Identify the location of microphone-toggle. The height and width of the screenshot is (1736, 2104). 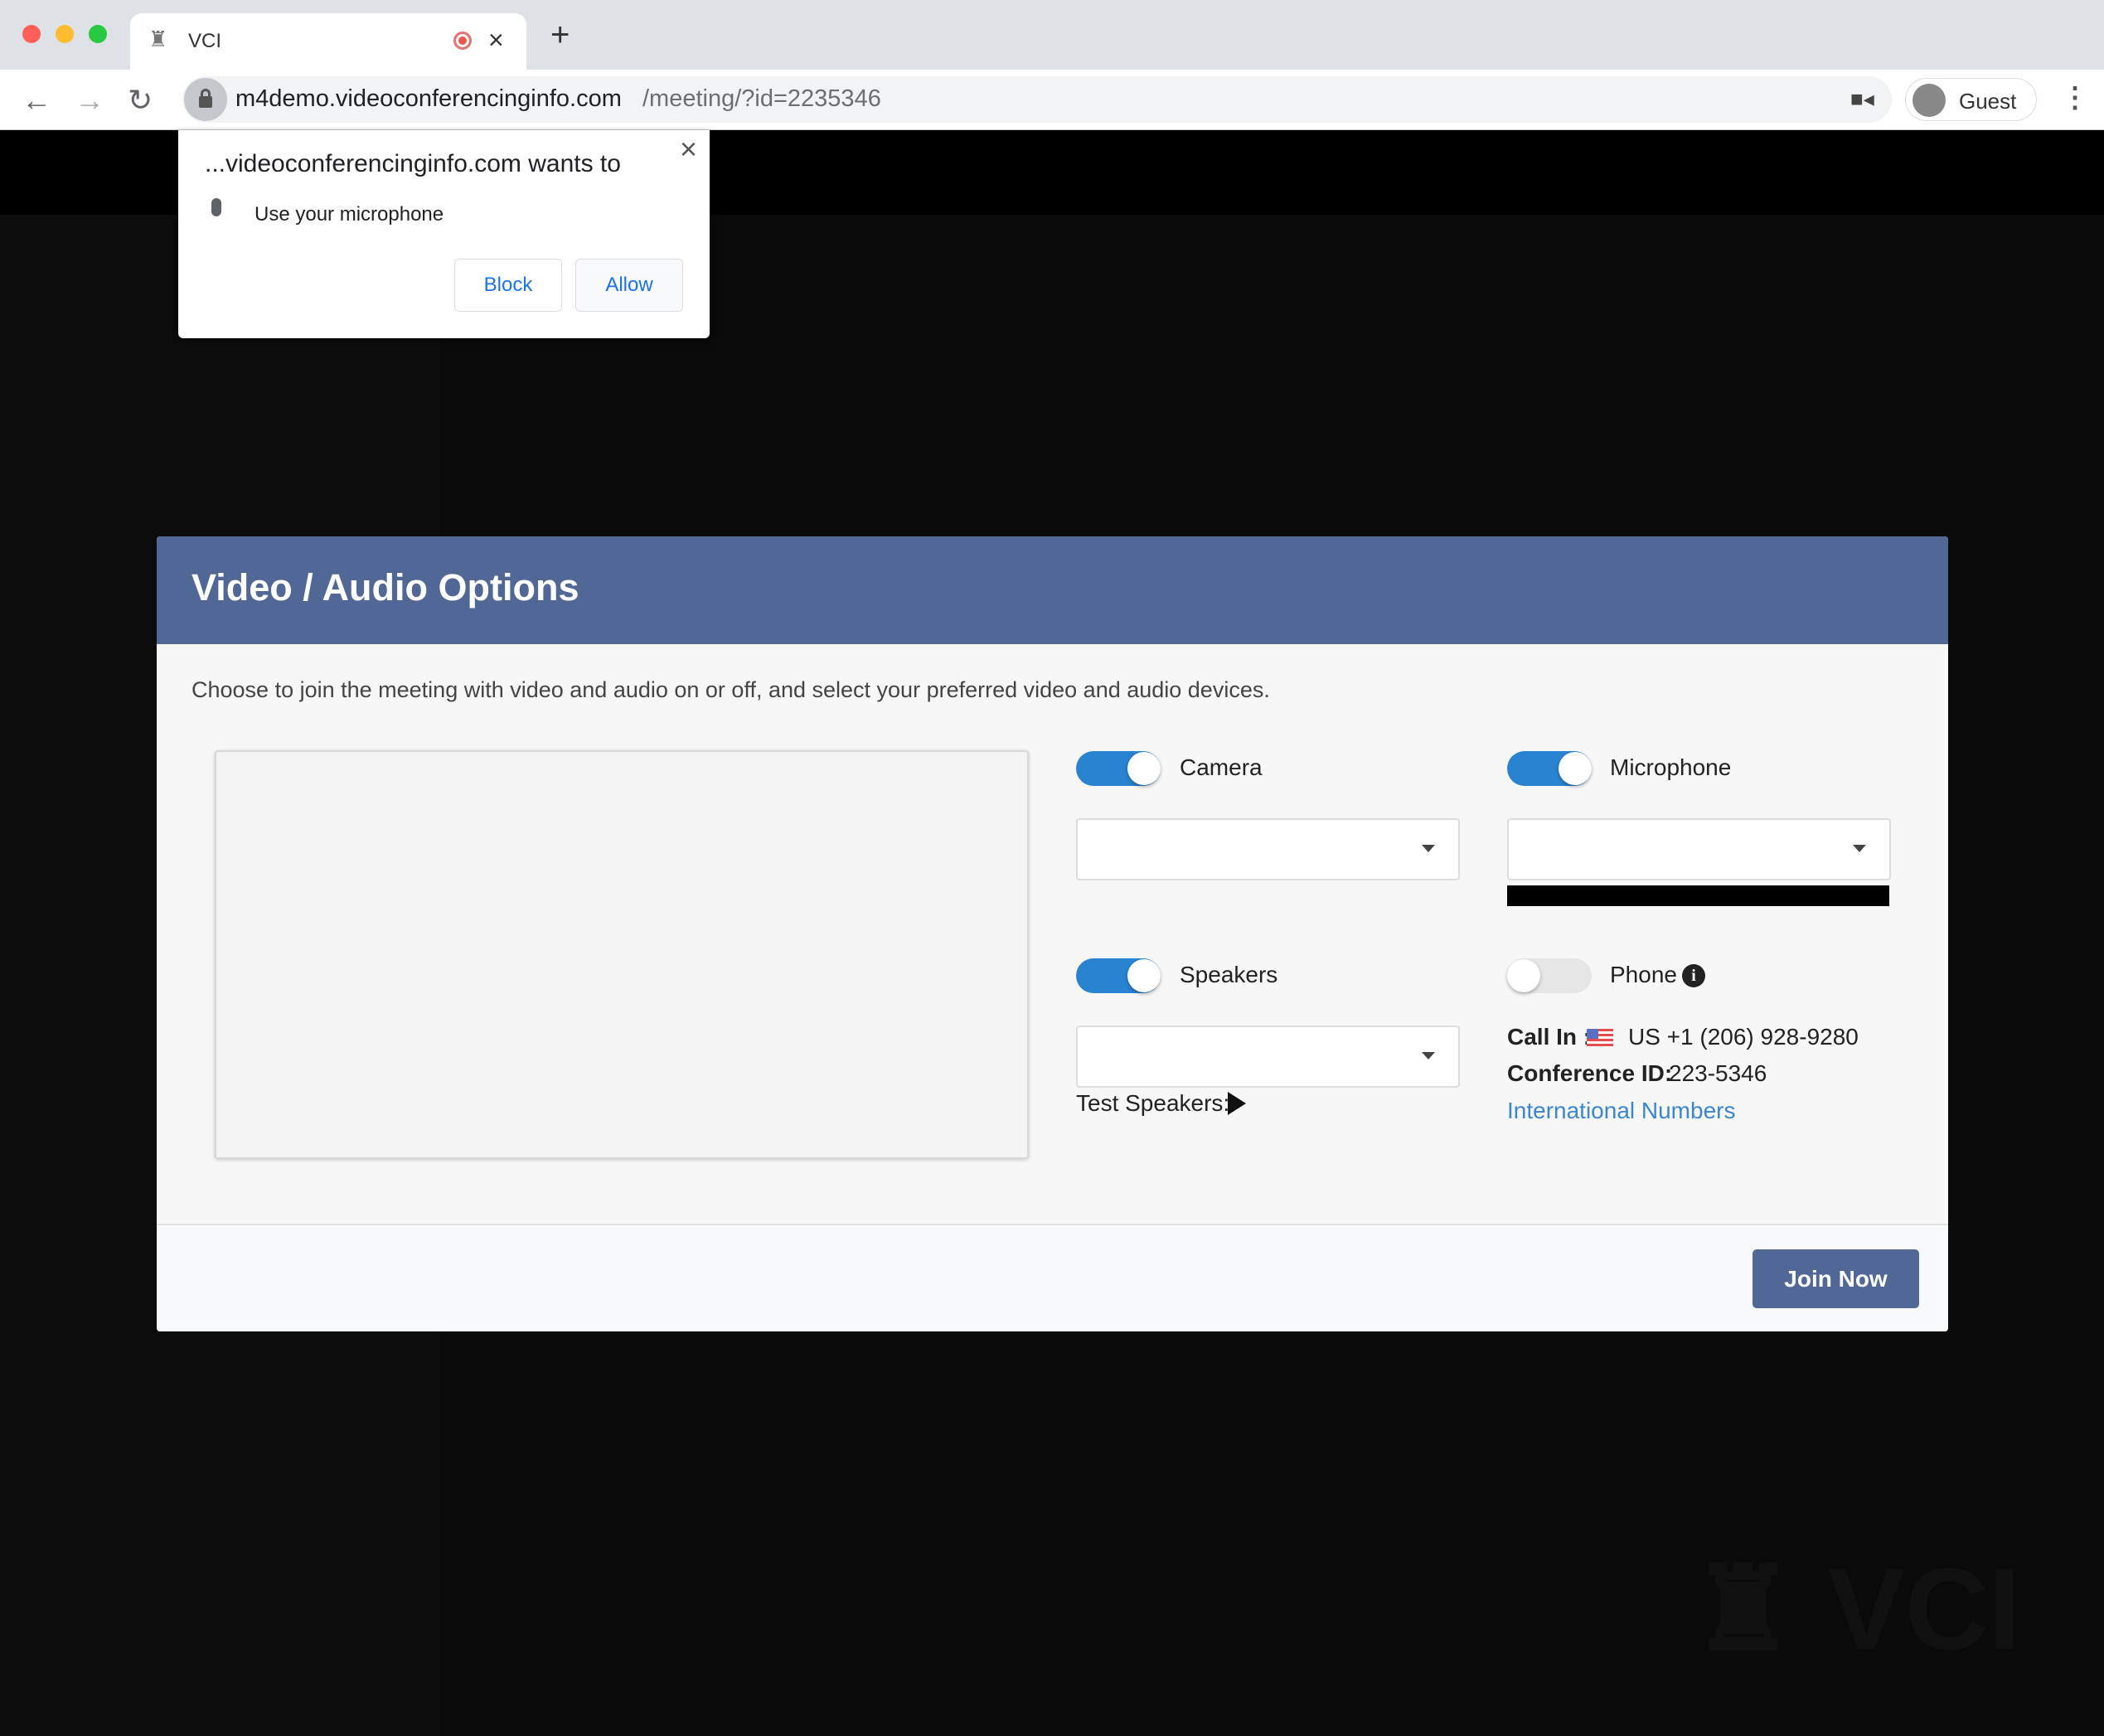
(1549, 768).